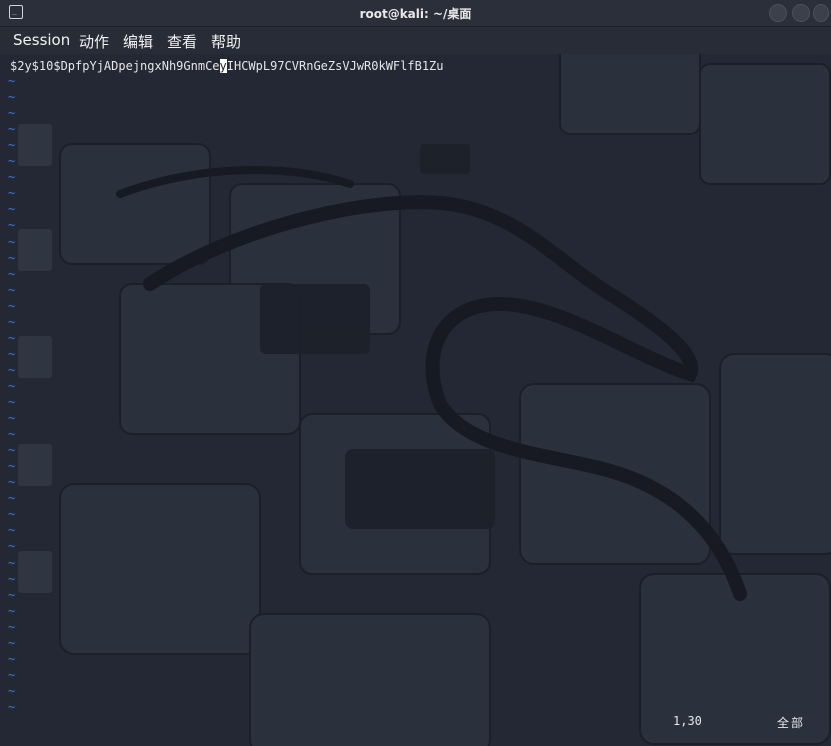 This screenshot has height=746, width=831. What do you see at coordinates (801, 13) in the screenshot?
I see `maximize-button` at bounding box center [801, 13].